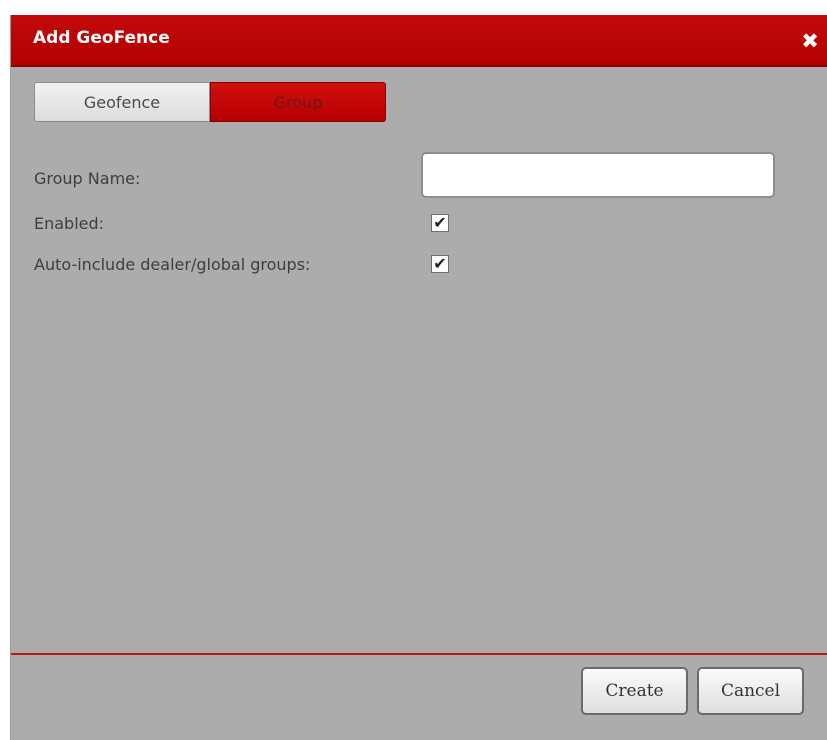 The width and height of the screenshot is (827, 740). I want to click on group-name-label: Group Name:, so click(87, 178).